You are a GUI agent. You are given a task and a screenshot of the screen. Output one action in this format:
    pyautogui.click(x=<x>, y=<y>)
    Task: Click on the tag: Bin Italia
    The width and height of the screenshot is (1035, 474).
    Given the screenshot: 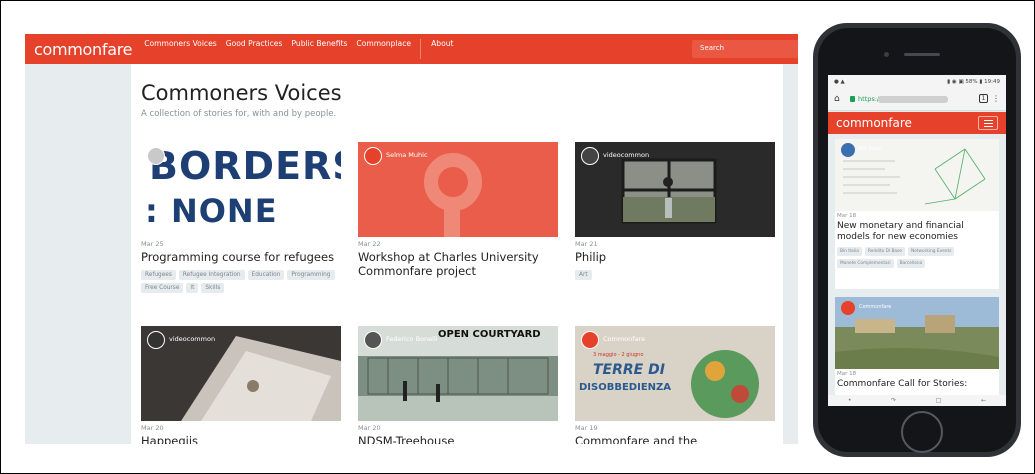 What is the action you would take?
    pyautogui.click(x=849, y=251)
    